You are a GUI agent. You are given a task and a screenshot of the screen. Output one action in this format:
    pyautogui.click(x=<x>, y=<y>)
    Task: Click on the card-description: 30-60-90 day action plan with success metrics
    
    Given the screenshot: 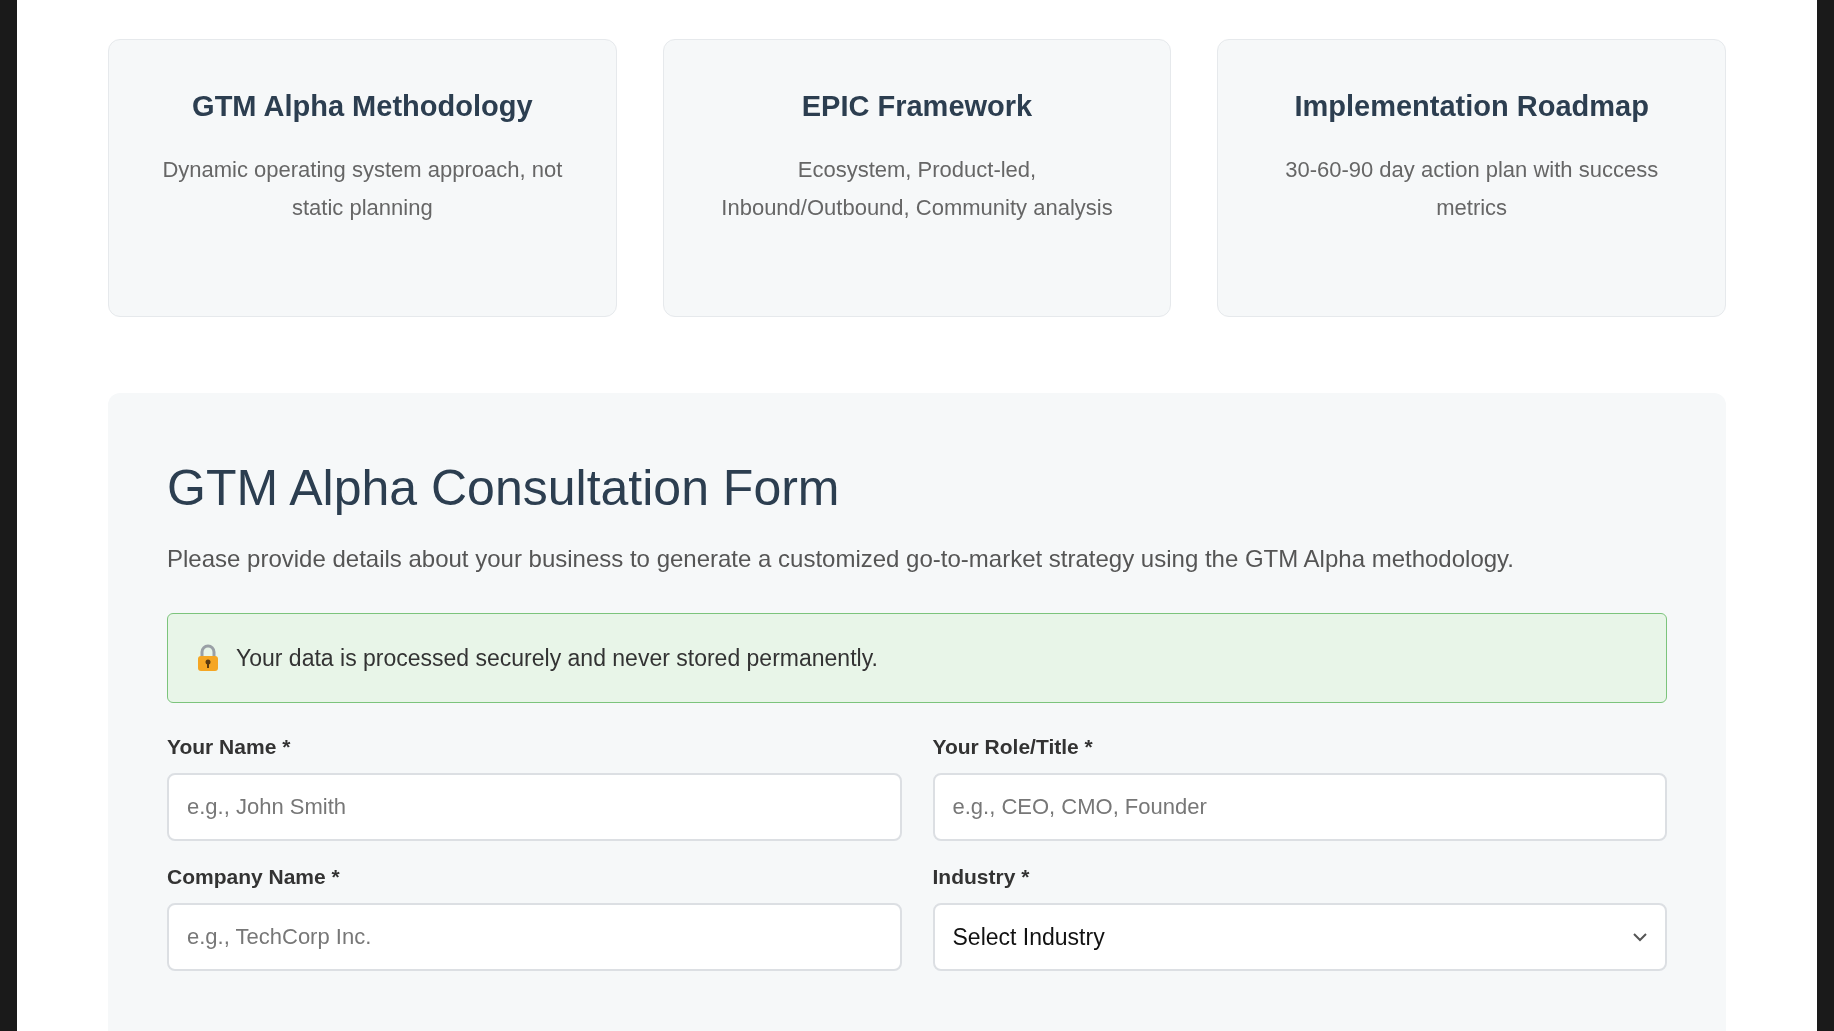 What is the action you would take?
    pyautogui.click(x=1472, y=189)
    